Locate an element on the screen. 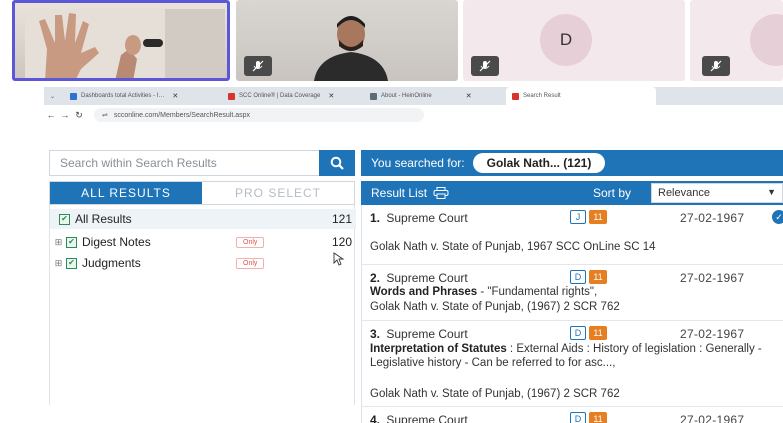 This screenshot has width=783, height=423. result-count: 121 is located at coordinates (341, 219).